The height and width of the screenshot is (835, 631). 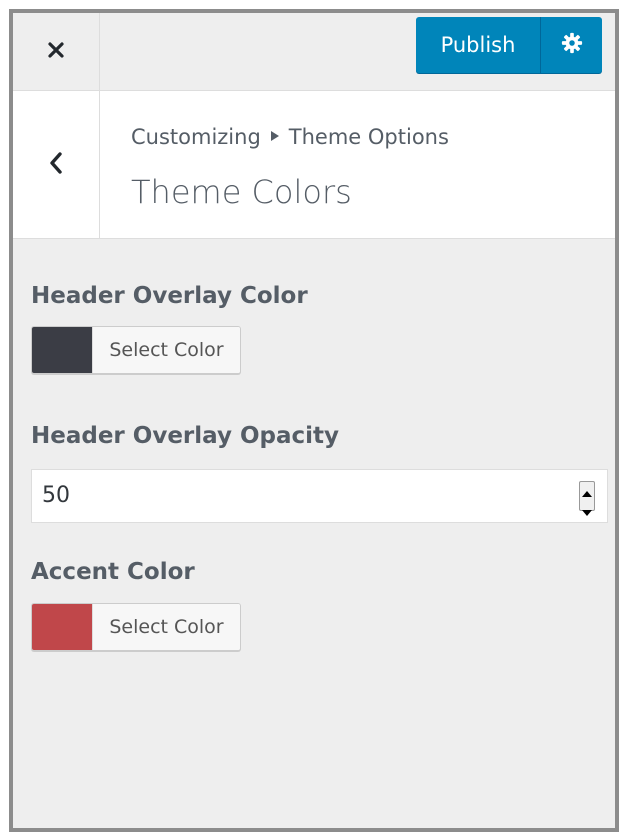 I want to click on header-overlay-color-button: Select Color, so click(x=136, y=350).